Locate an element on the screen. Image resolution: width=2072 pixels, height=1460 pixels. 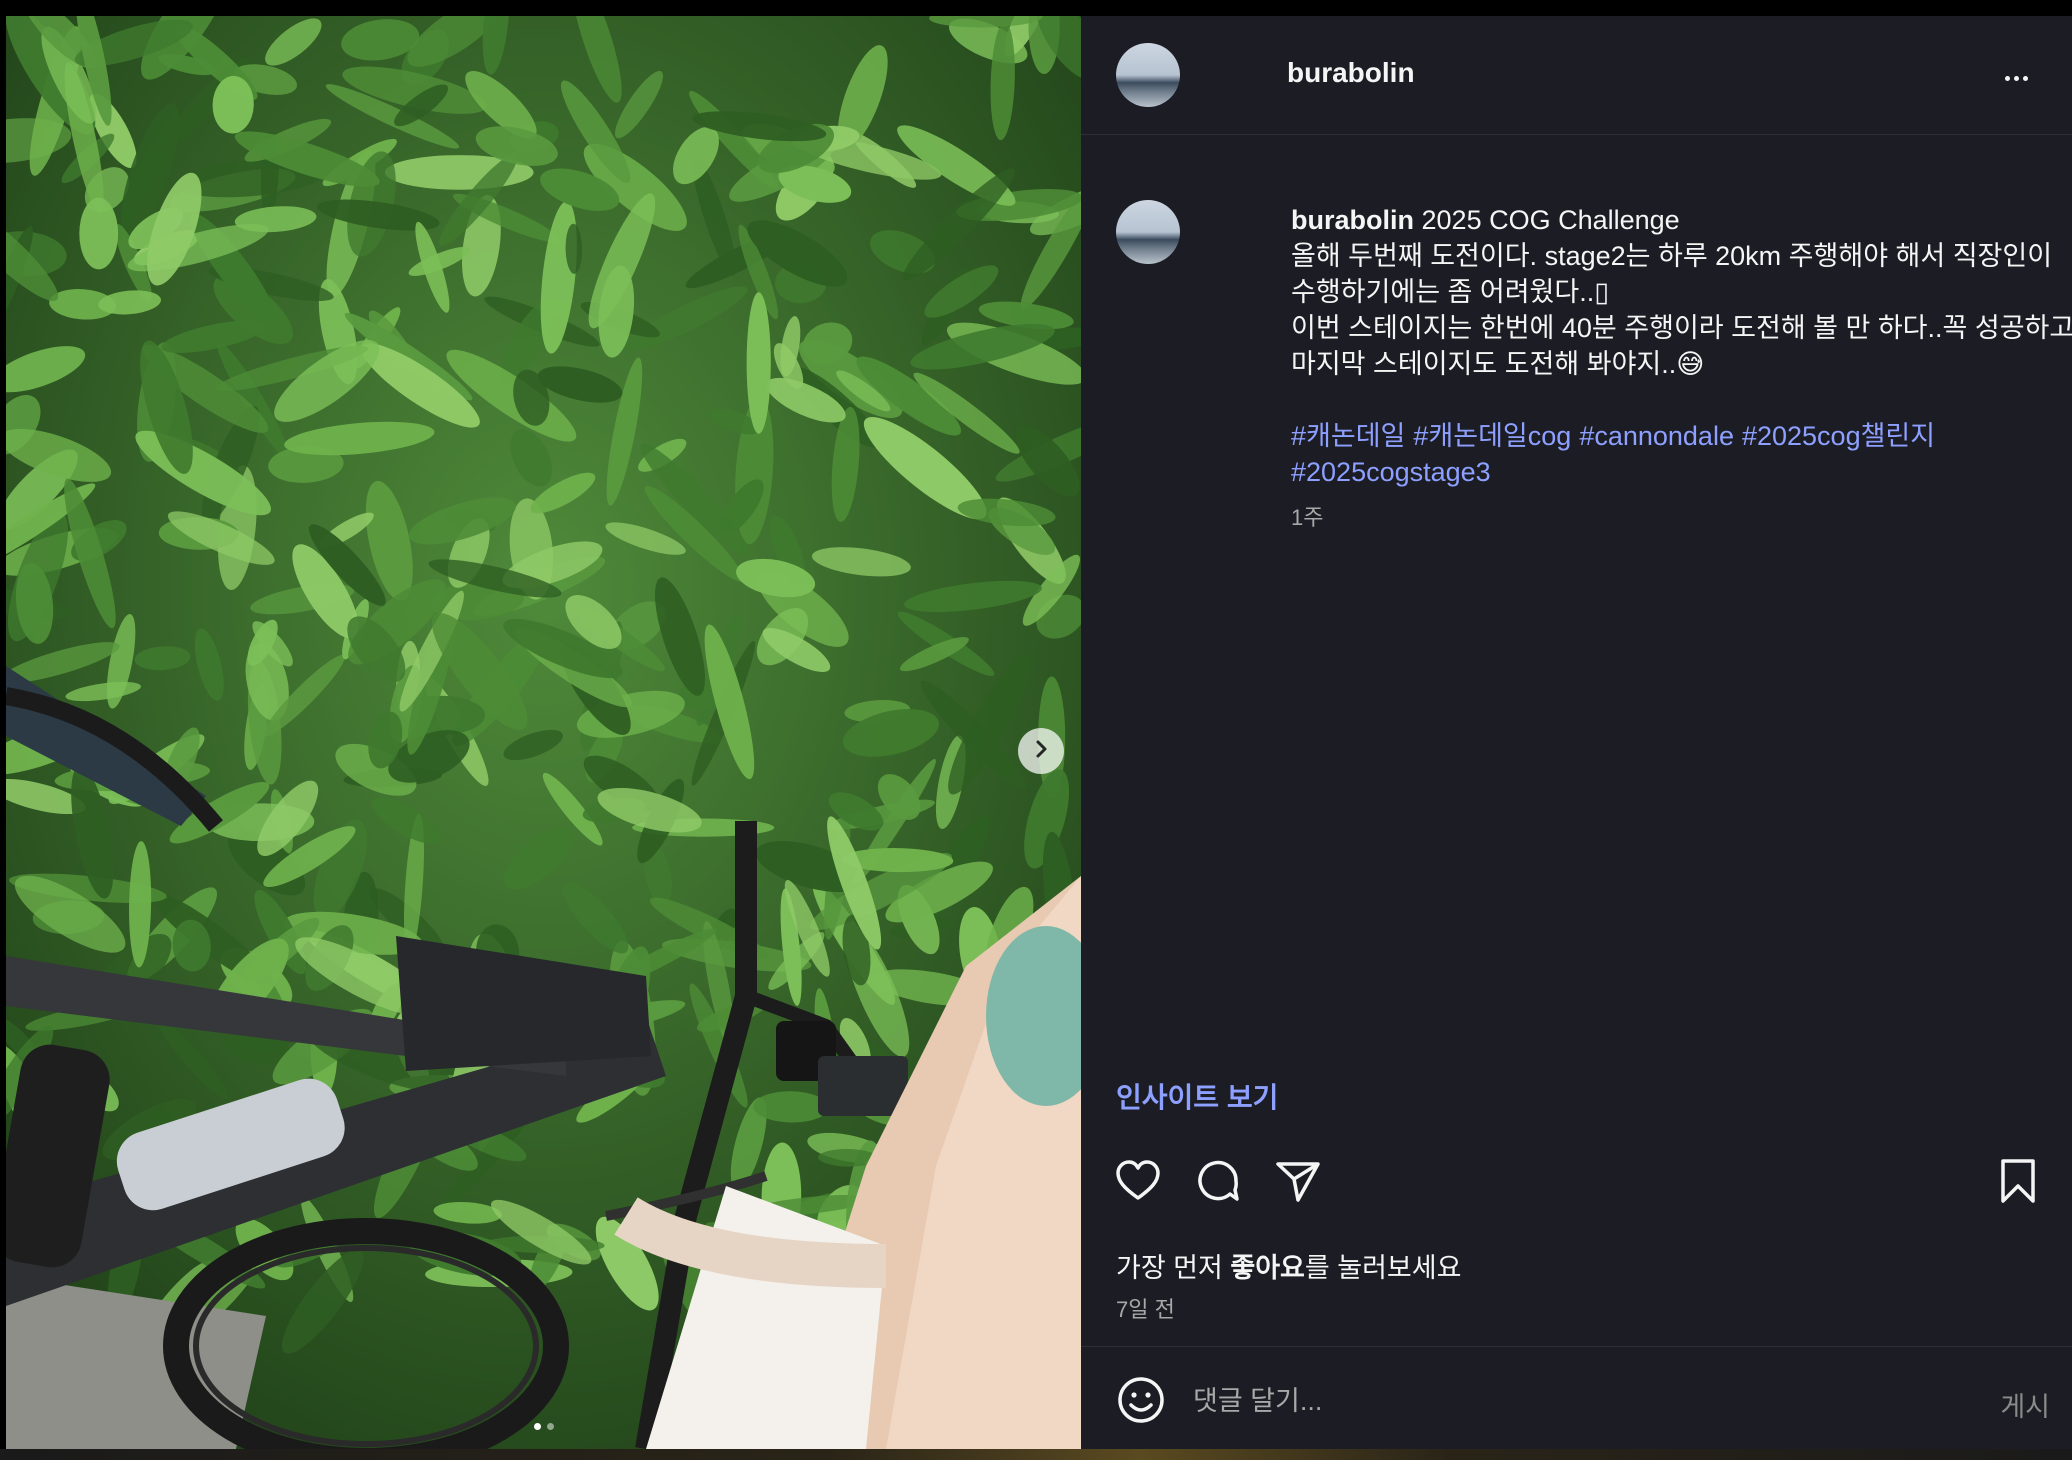
comment-bubble-icon is located at coordinates (1218, 1183).